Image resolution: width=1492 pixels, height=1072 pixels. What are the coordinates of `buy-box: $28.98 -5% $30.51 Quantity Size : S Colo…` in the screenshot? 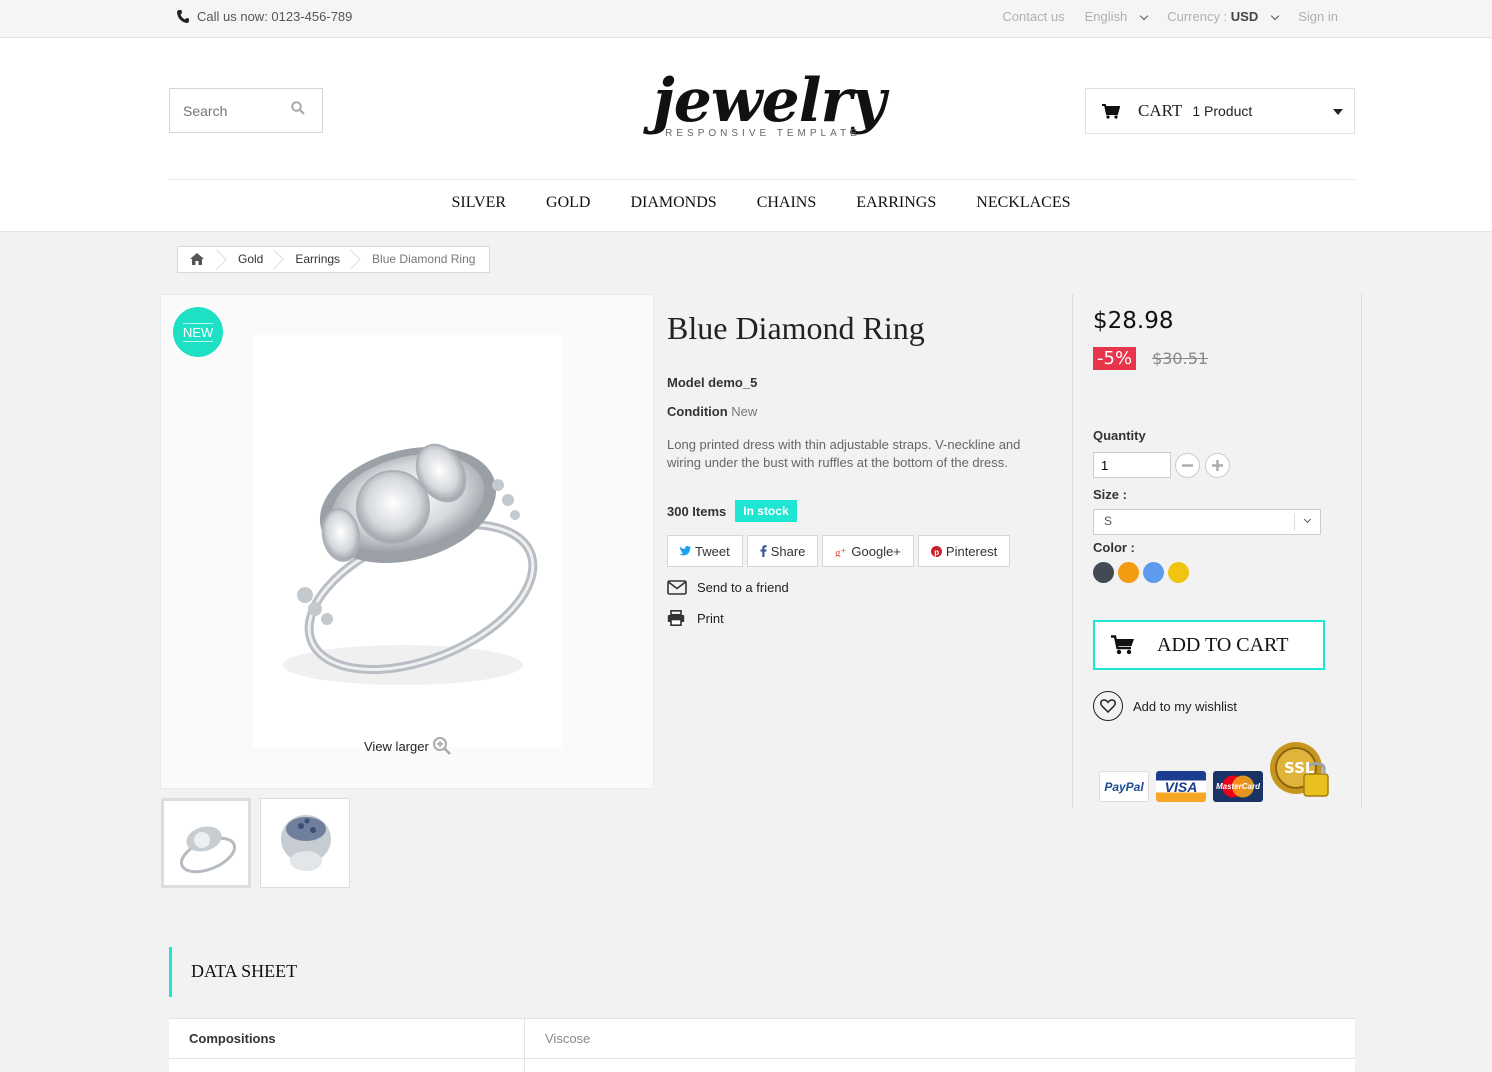 It's located at (1217, 551).